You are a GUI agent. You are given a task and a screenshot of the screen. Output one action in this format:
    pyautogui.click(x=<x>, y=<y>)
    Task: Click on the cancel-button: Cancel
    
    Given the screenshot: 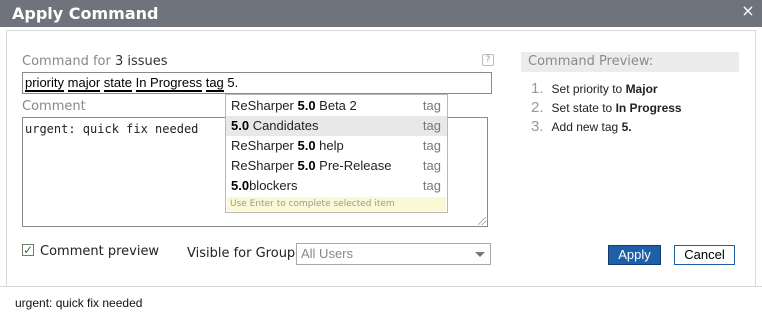 What is the action you would take?
    pyautogui.click(x=704, y=255)
    